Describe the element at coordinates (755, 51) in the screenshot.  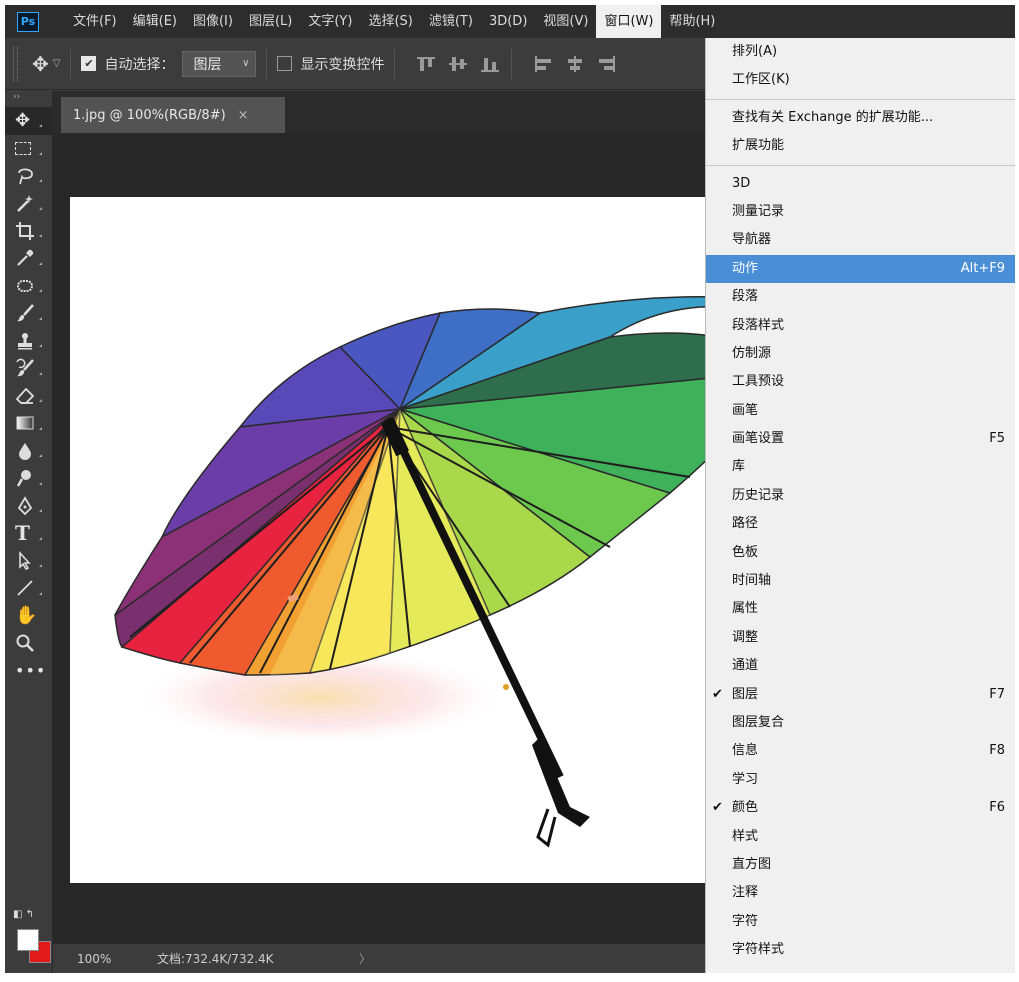
I see `window-menu-item-label: 排列(A)` at that location.